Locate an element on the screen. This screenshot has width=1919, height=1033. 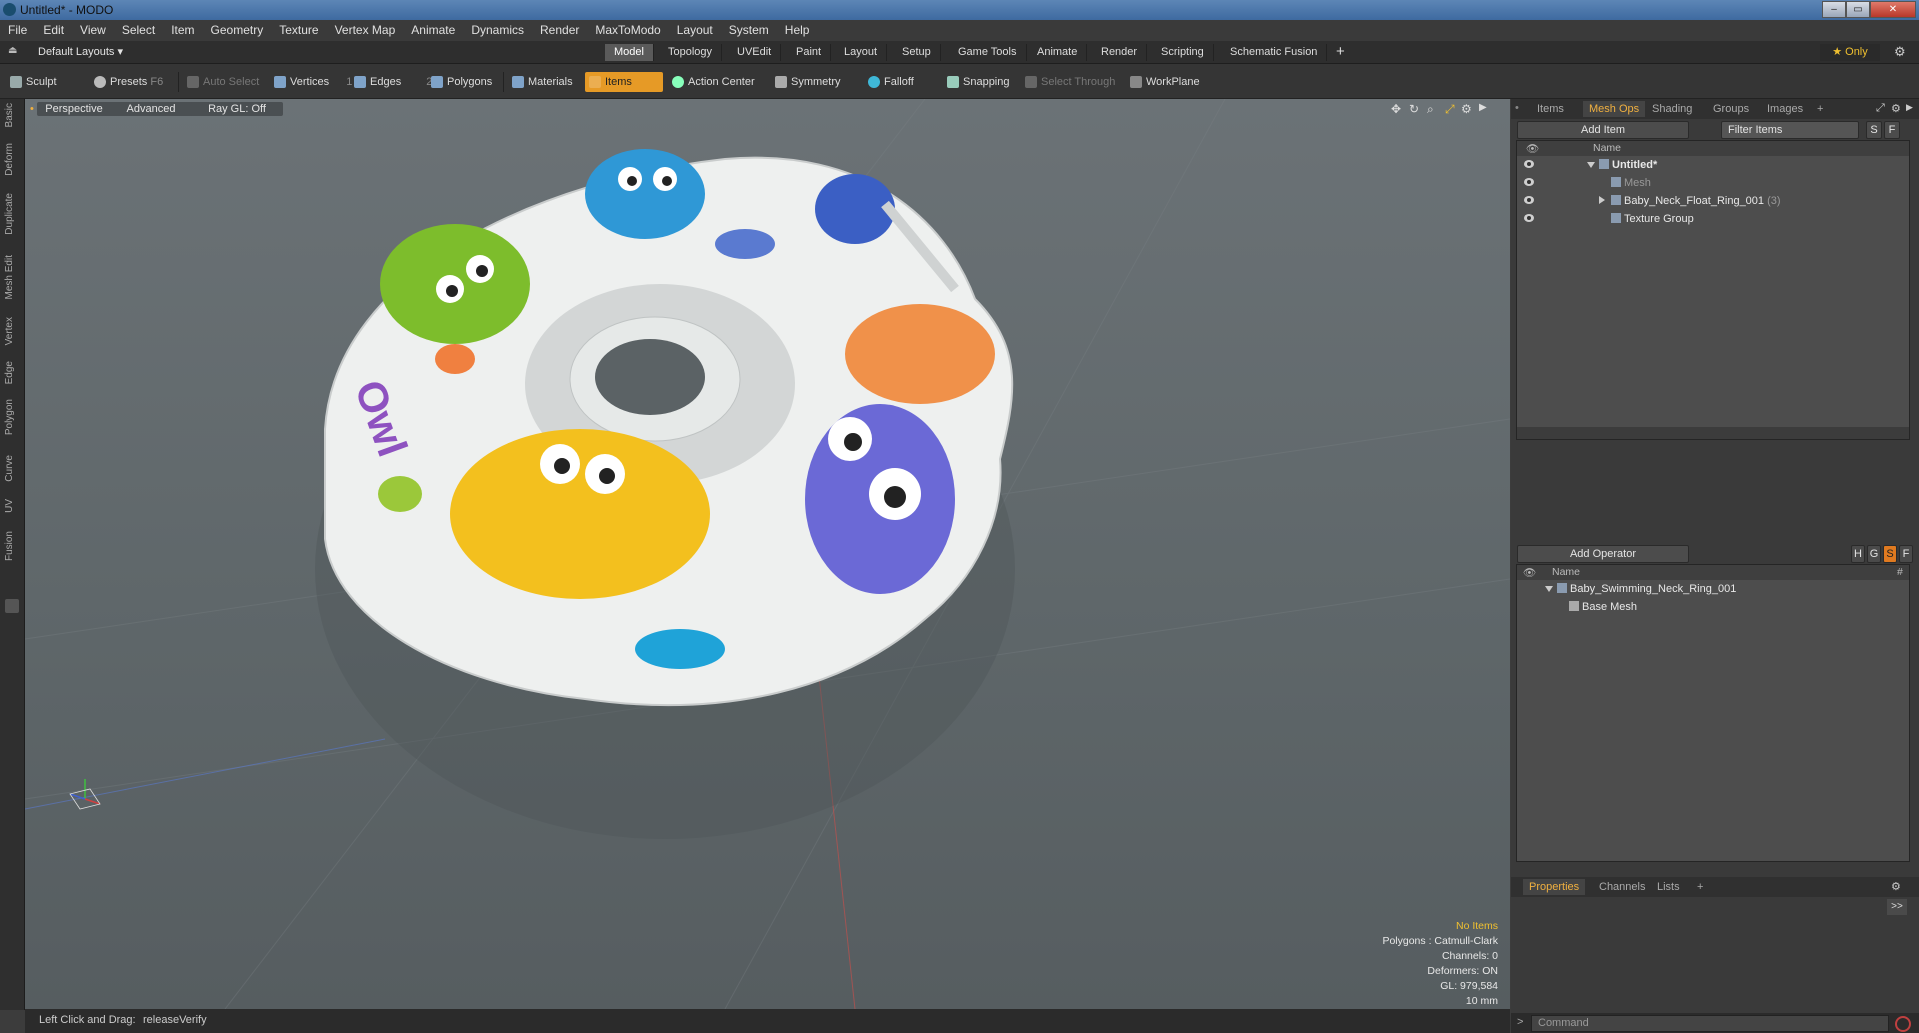
left-tab-fusion: Fusion is located at coordinates (12, 546).